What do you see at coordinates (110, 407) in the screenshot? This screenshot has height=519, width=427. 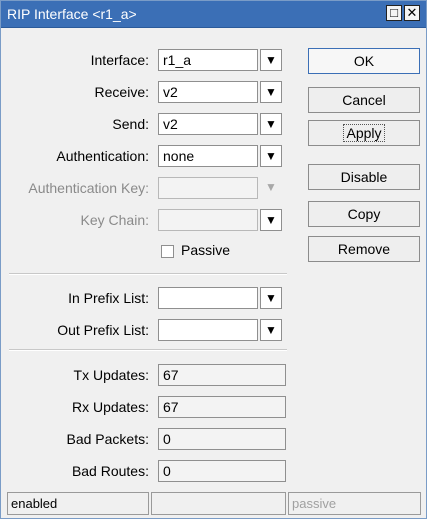 I see `rx-updates-label: Rx Updates:` at bounding box center [110, 407].